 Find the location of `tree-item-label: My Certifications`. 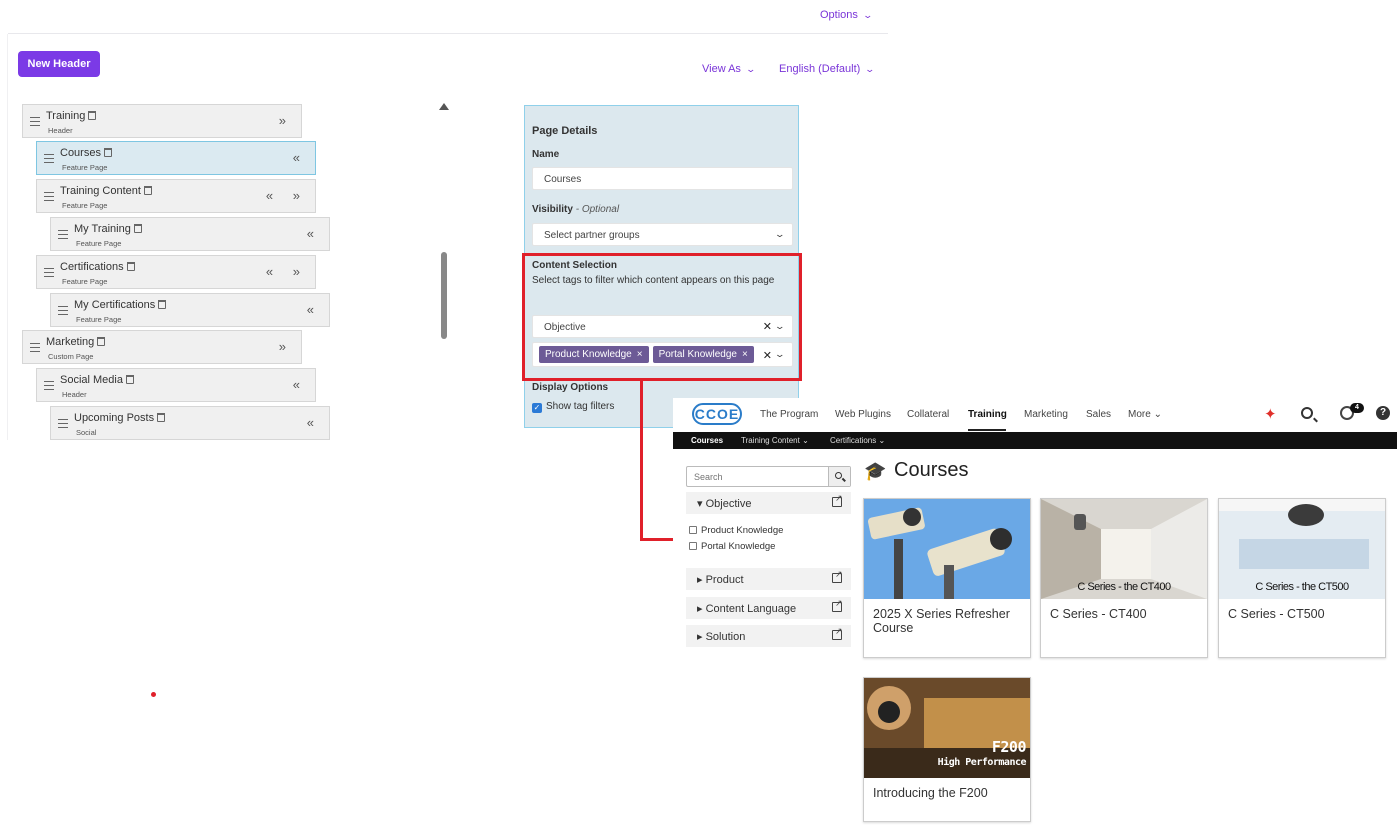

tree-item-label: My Certifications is located at coordinates (115, 305).